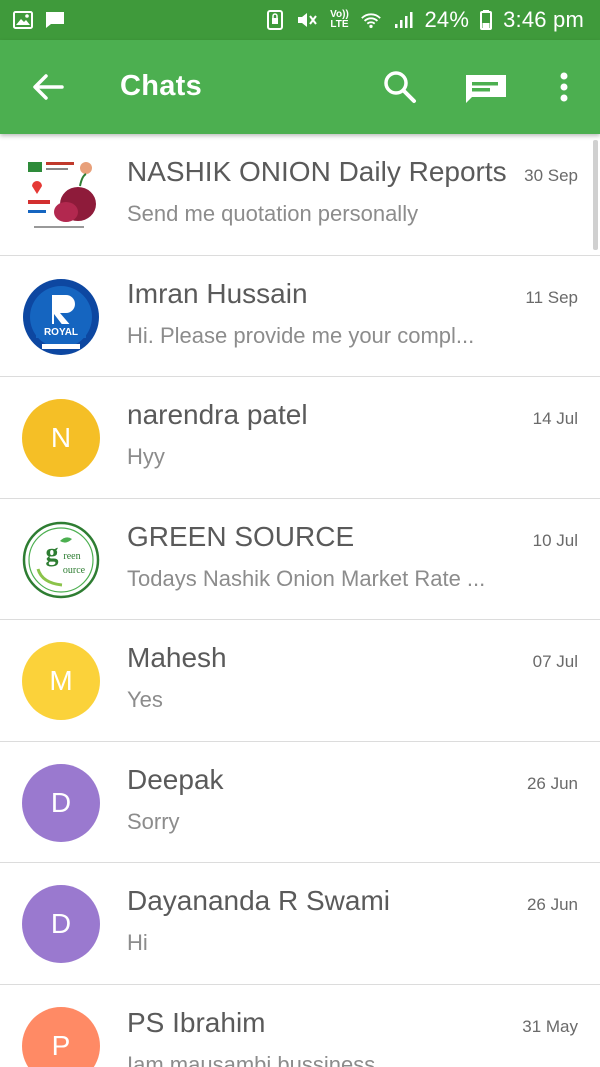 This screenshot has width=600, height=1067. I want to click on chat-row: N narendra patel 14 Jul Hyy, so click(300, 438).